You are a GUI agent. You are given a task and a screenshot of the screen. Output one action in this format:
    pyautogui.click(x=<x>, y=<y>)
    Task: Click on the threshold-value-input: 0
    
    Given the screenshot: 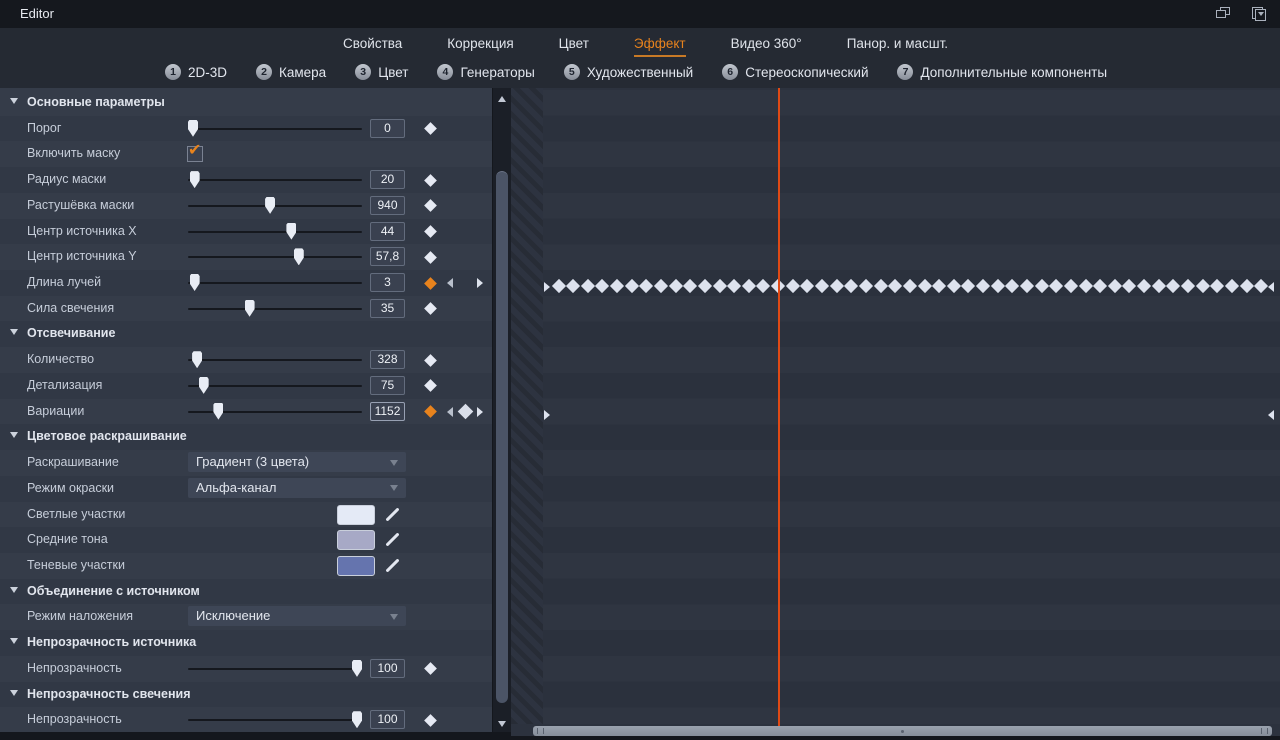 What is the action you would take?
    pyautogui.click(x=387, y=128)
    